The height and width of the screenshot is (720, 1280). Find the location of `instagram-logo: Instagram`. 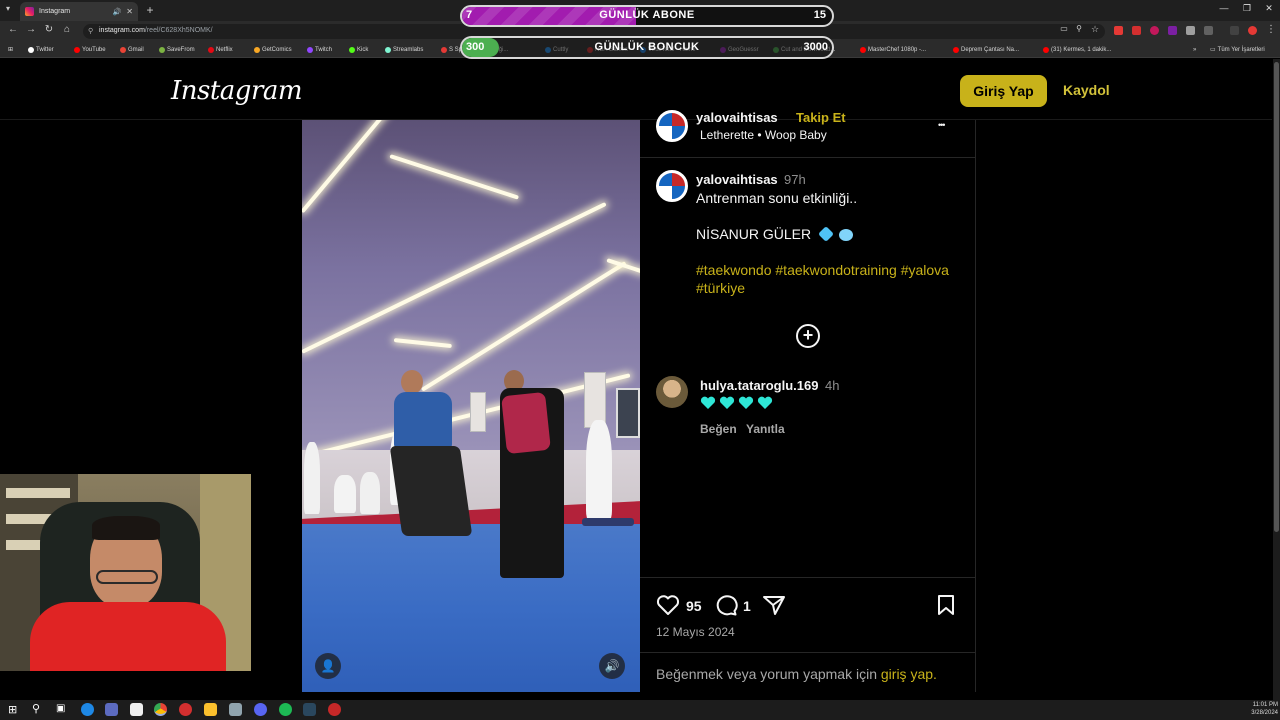

instagram-logo: Instagram is located at coordinates (237, 91).